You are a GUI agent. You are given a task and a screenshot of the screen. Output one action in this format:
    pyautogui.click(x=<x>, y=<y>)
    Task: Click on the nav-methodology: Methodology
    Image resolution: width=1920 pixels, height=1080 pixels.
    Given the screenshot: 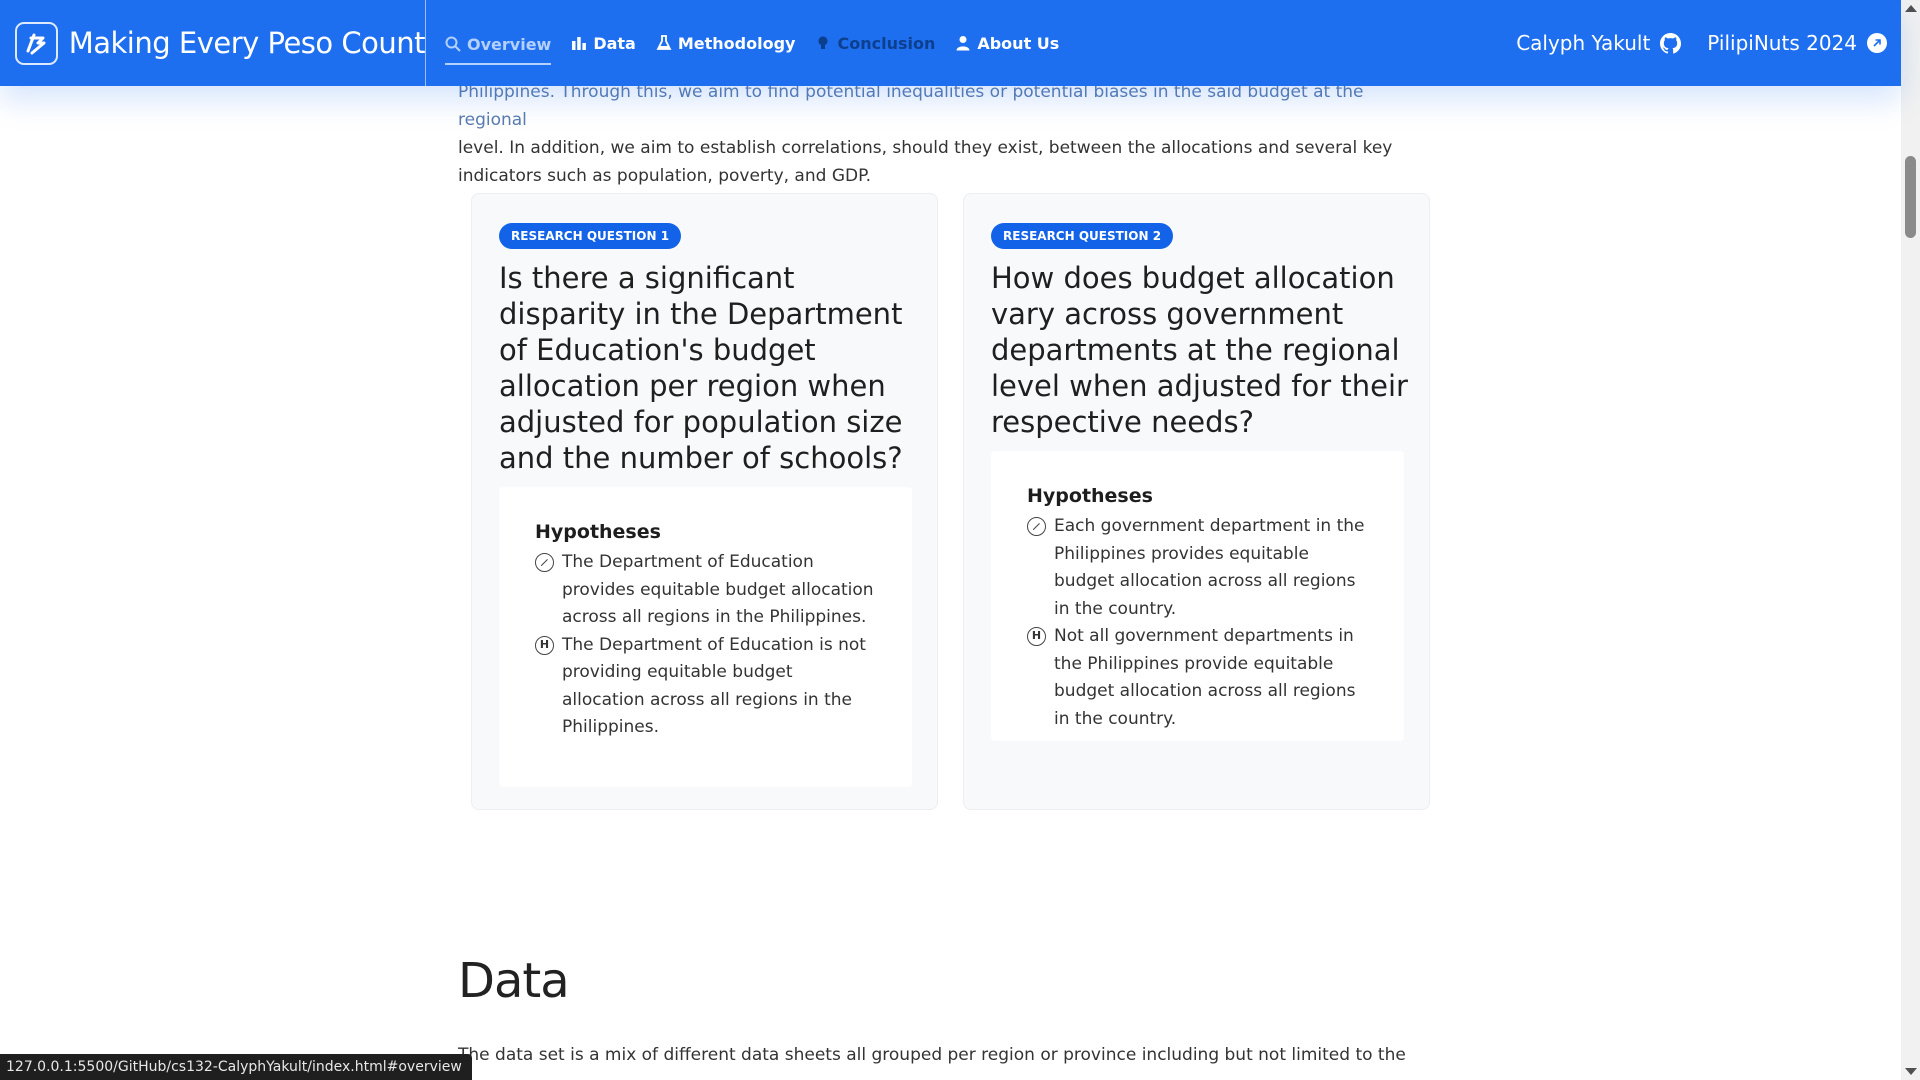 What is the action you would take?
    pyautogui.click(x=726, y=43)
    